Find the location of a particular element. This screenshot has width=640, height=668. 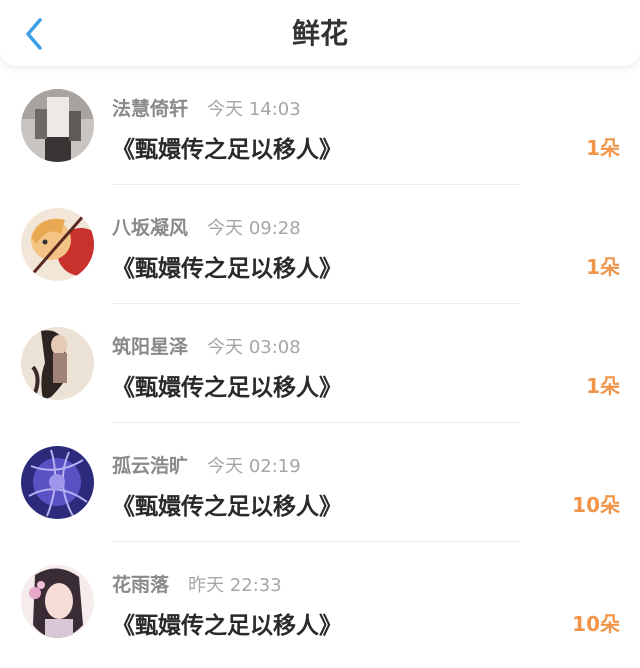

gift-meta: 筑阳星泽 今天 03:08 is located at coordinates (206, 345).